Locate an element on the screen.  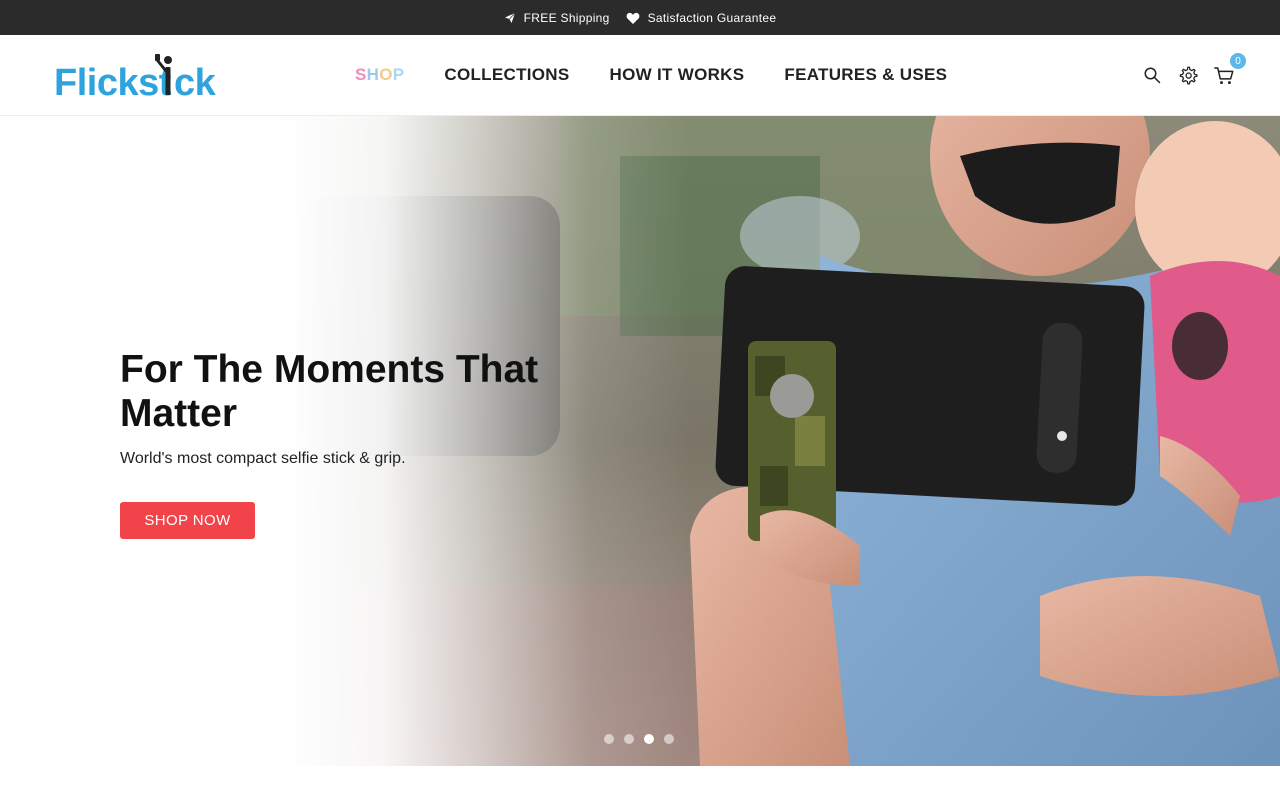
paper-plane-icon is located at coordinates (509, 17).